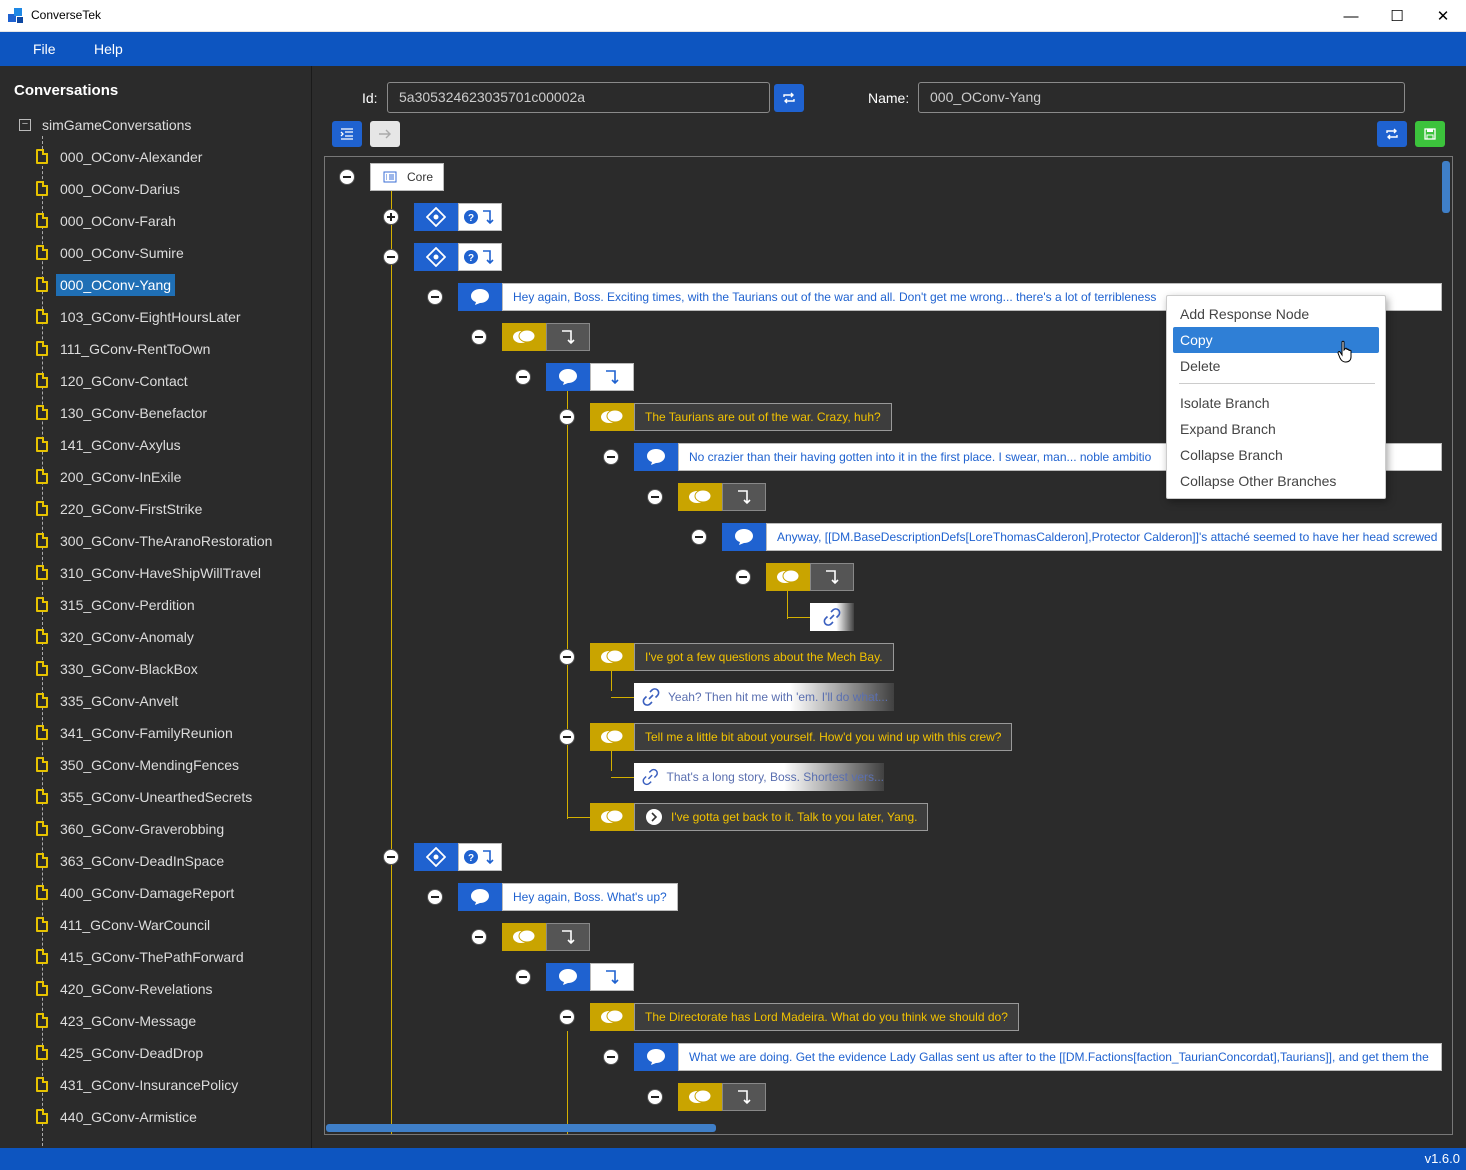 Image resolution: width=1466 pixels, height=1170 pixels. Describe the element at coordinates (1276, 403) in the screenshot. I see `menu-isolate-branch: Isolate Branch` at that location.